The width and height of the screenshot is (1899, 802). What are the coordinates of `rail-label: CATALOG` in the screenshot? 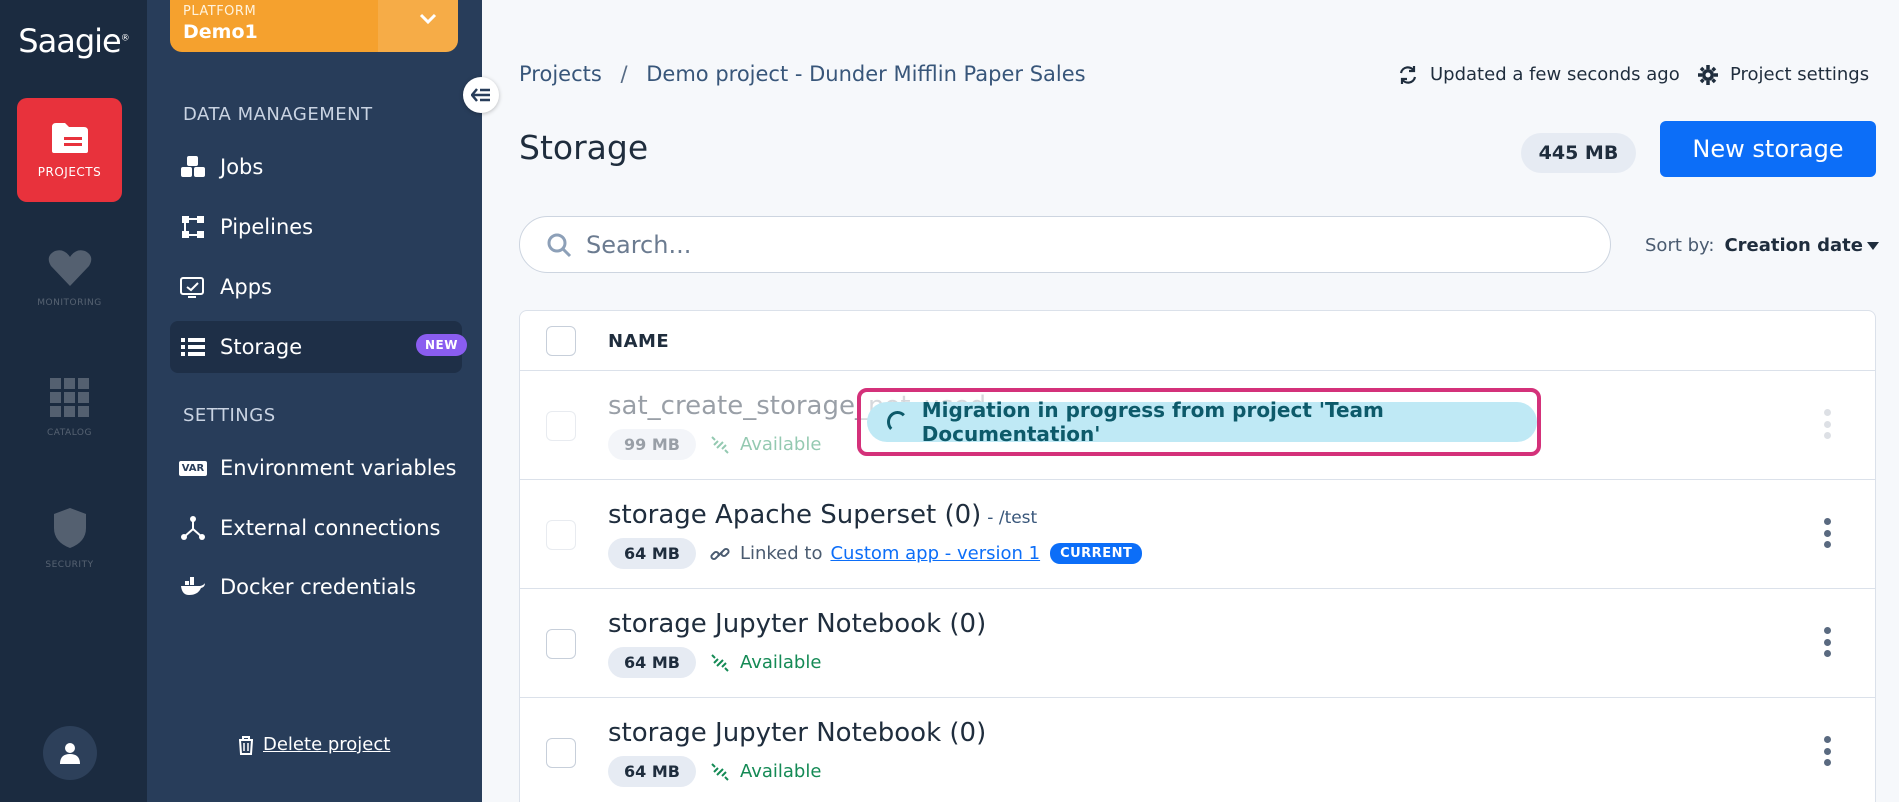 It's located at (69, 433).